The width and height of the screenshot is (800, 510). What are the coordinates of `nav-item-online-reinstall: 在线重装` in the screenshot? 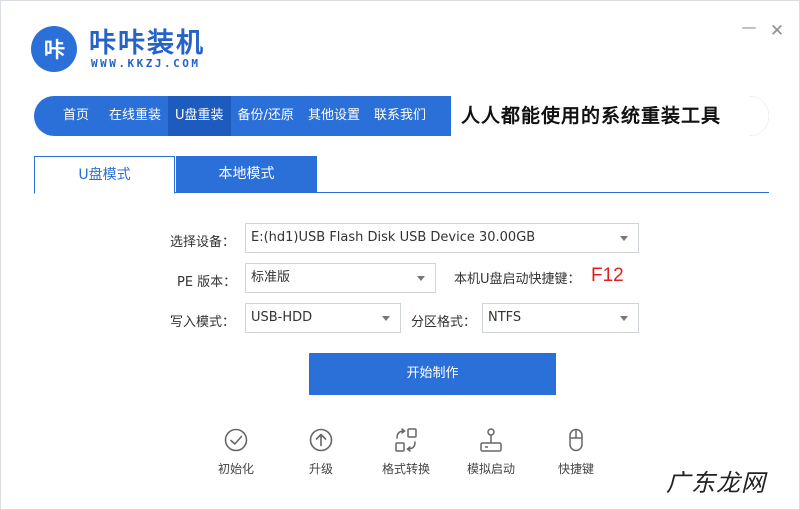 It's located at (135, 116).